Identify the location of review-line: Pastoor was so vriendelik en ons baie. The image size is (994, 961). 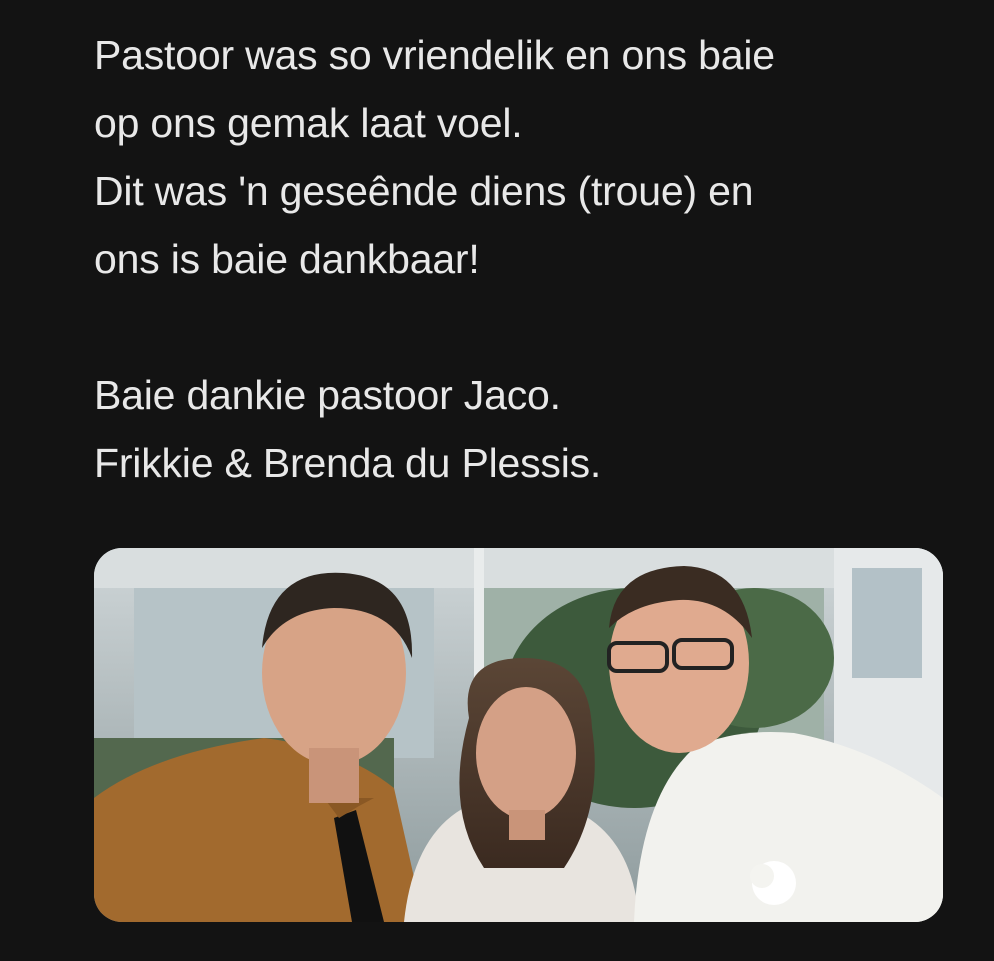
(434, 55).